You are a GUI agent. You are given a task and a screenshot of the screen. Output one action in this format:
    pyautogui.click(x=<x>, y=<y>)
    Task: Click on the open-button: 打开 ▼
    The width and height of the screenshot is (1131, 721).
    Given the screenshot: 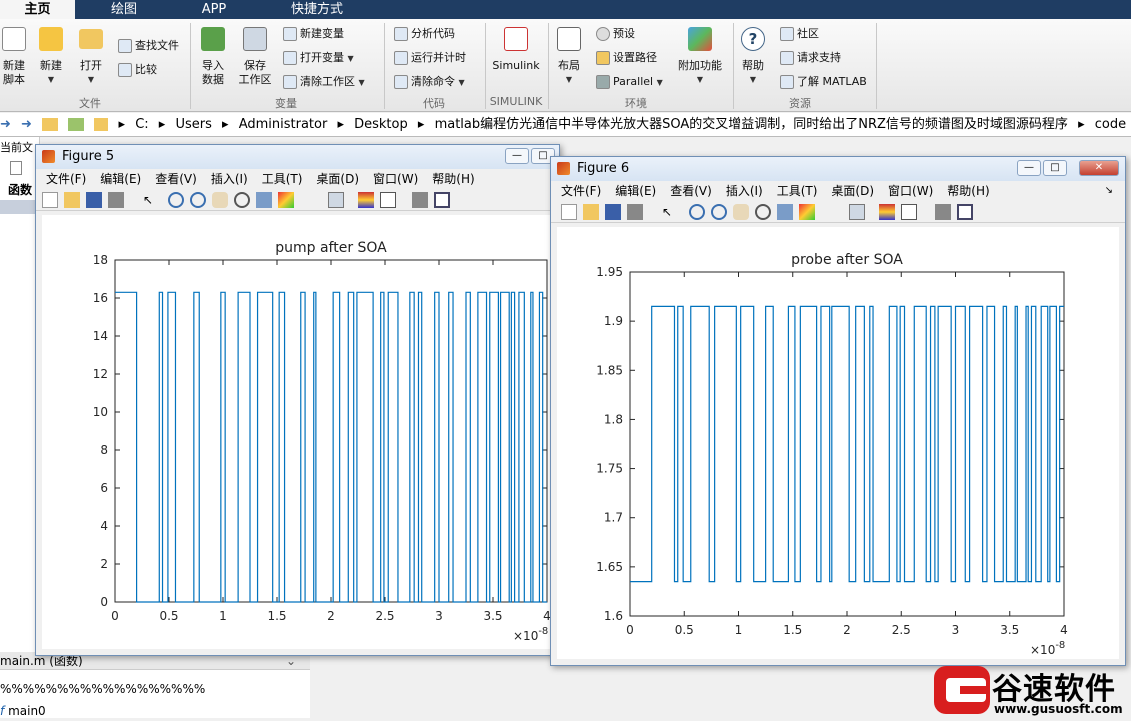 What is the action you would take?
    pyautogui.click(x=91, y=57)
    